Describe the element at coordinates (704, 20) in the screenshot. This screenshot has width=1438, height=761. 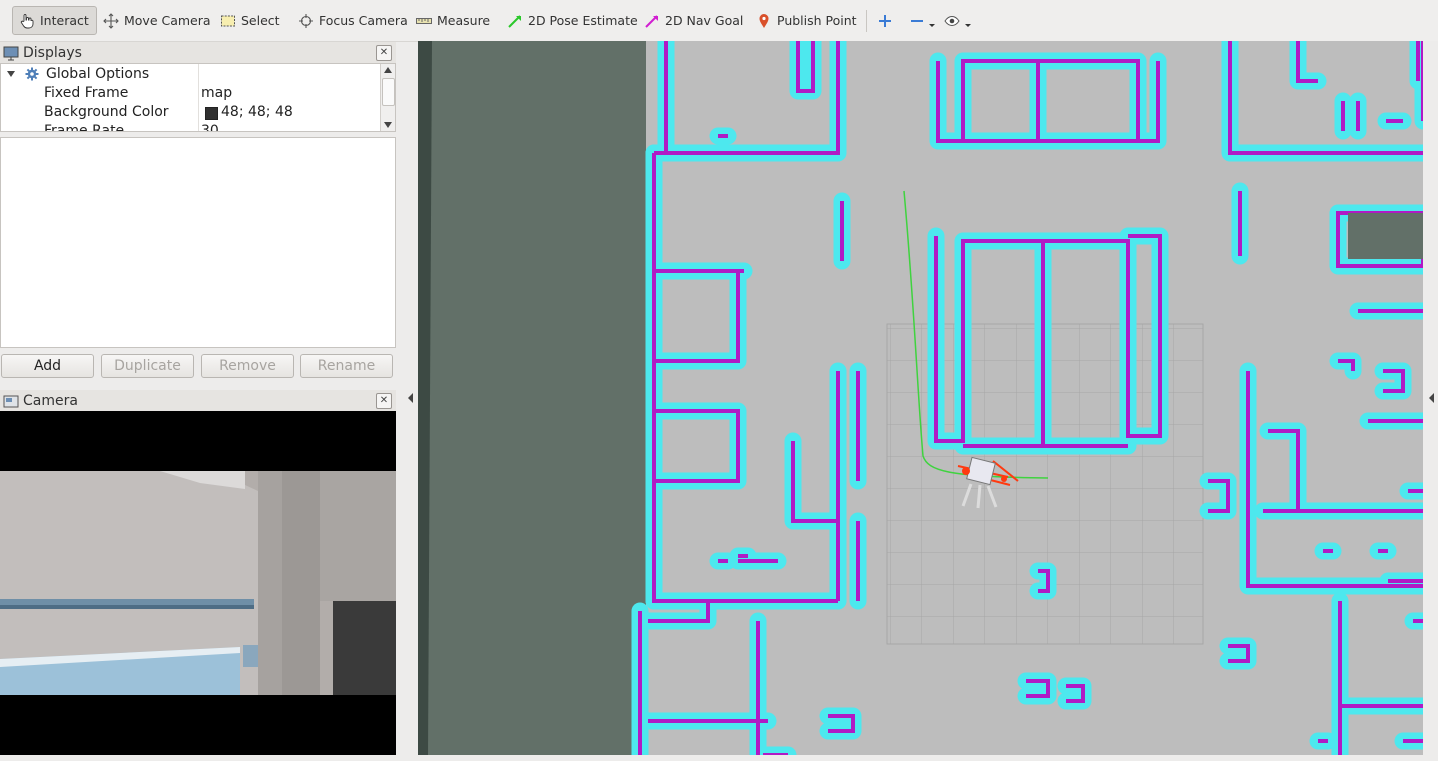
I see `nav-goal-label: 2D Nav Goal` at that location.